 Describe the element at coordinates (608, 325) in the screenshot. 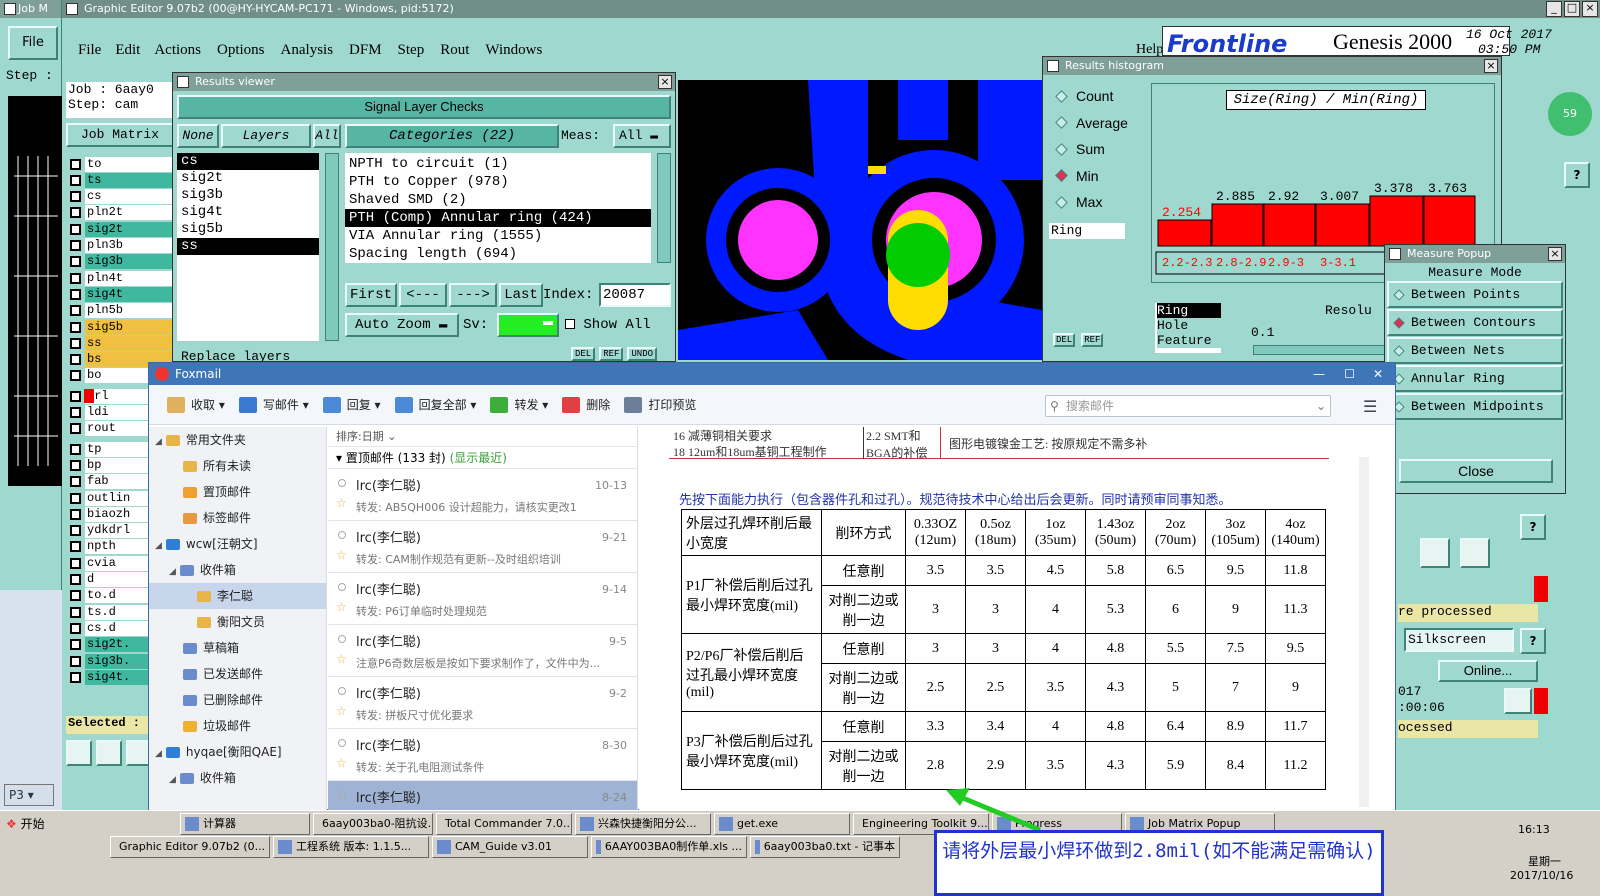

I see `show-all-toggle: Show All` at that location.